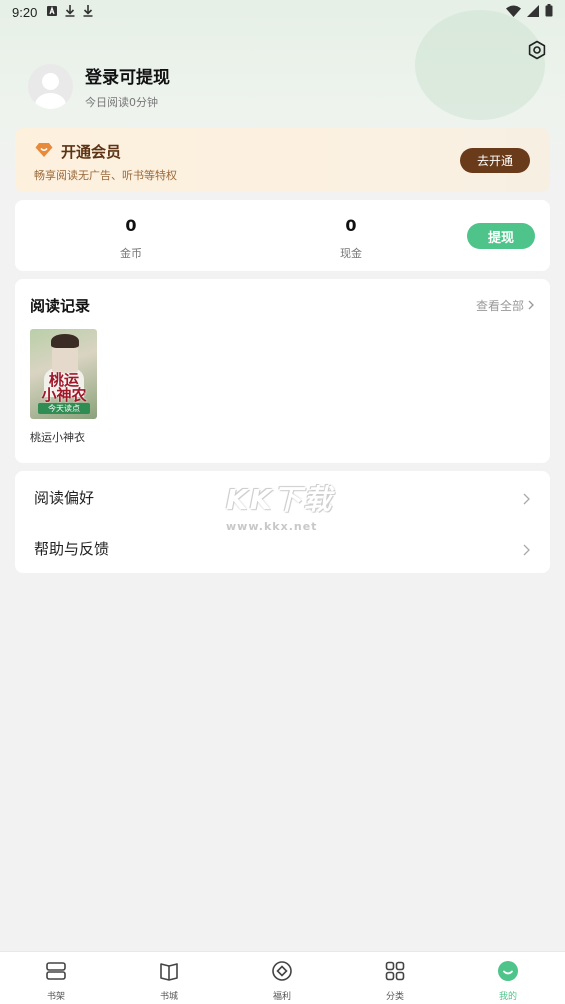 The image size is (565, 1004). I want to click on avatar, so click(50, 86).